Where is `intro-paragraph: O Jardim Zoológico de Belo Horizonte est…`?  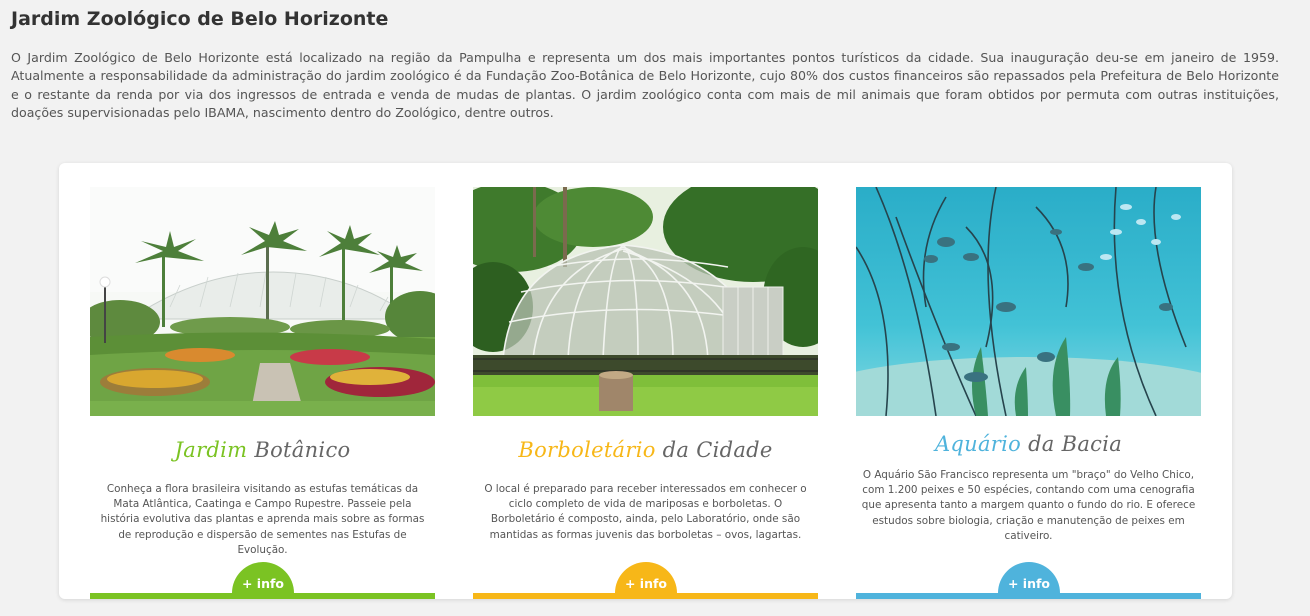 intro-paragraph: O Jardim Zoológico de Belo Horizonte est… is located at coordinates (645, 85).